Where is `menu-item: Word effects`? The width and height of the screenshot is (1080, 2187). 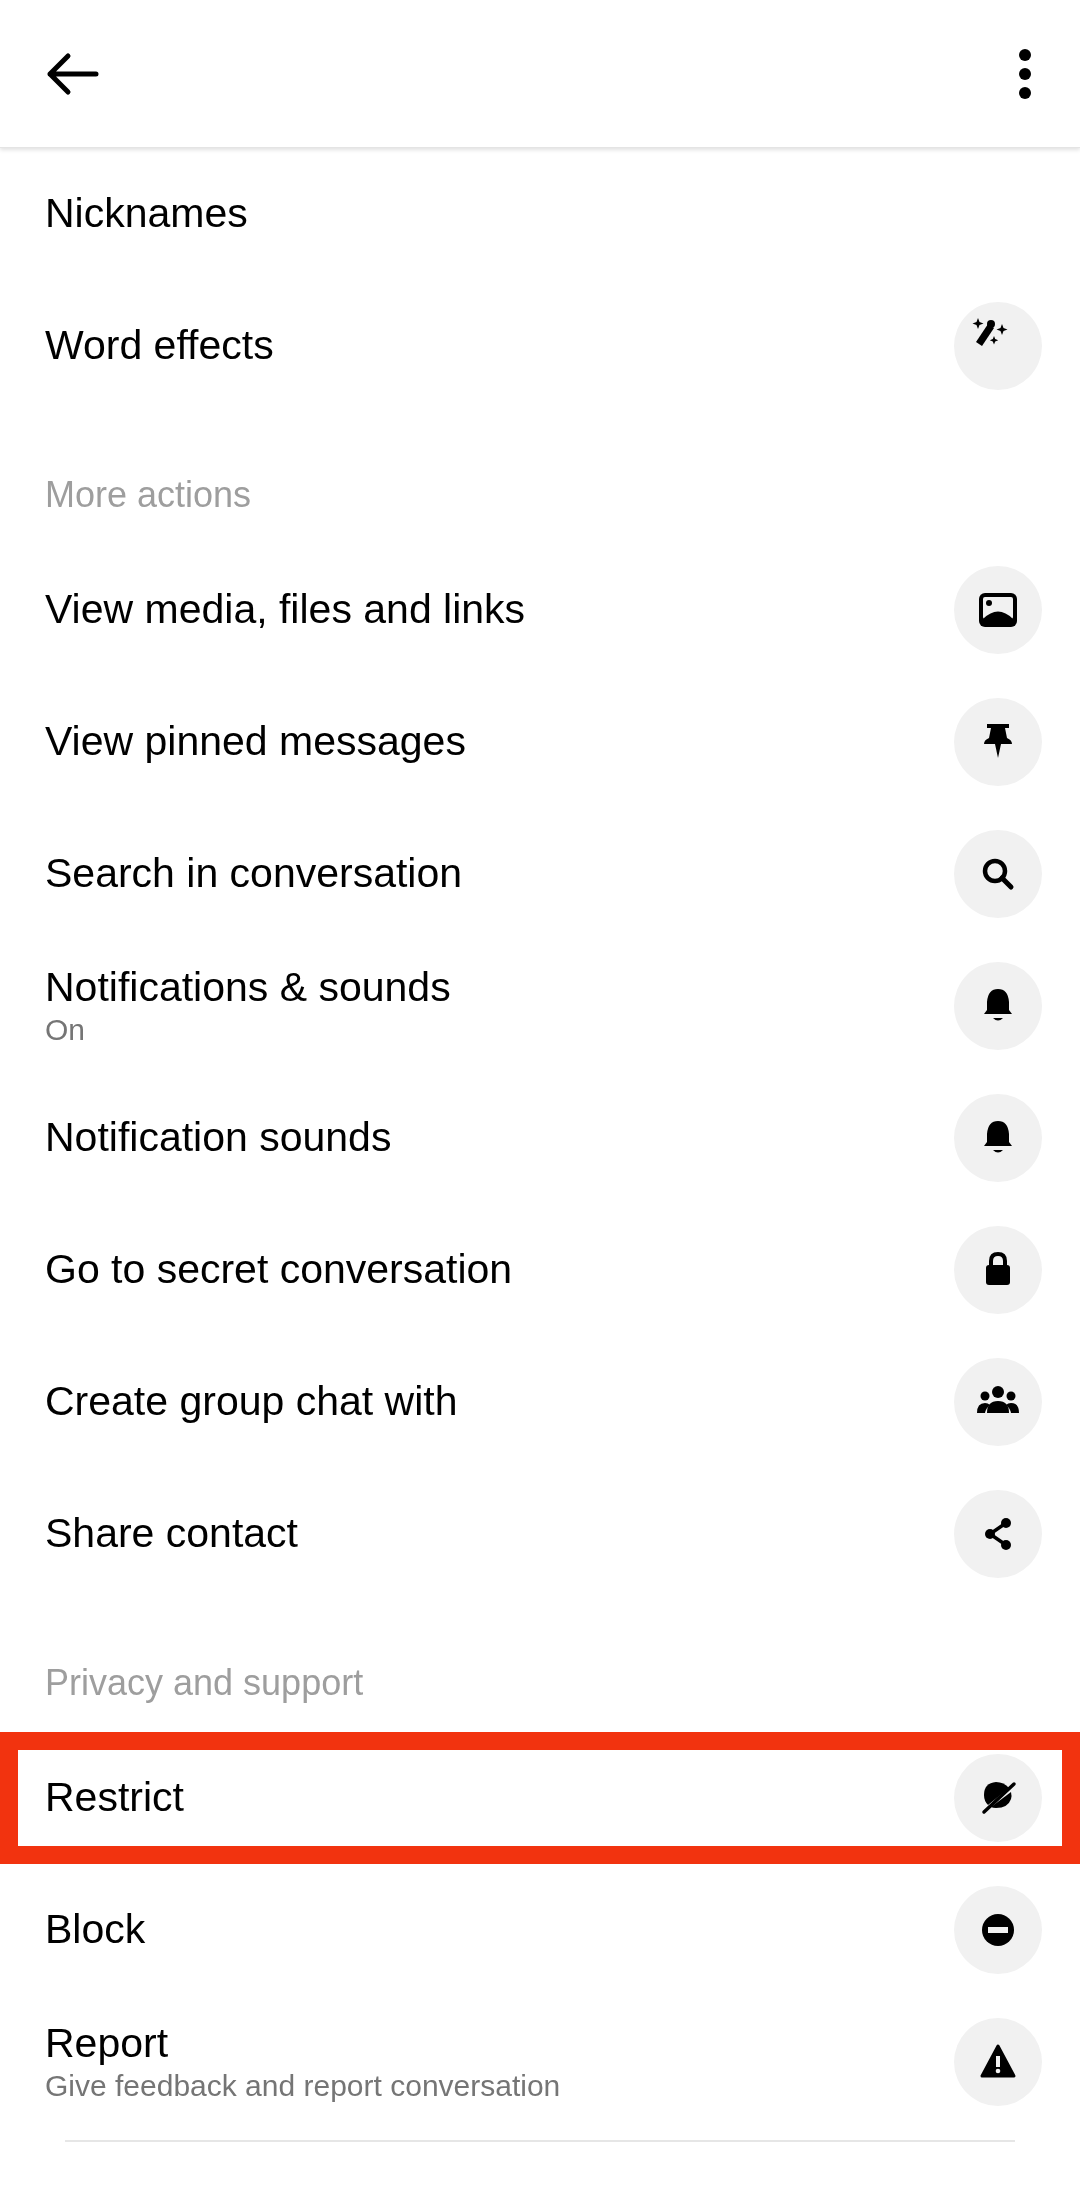 menu-item: Word effects is located at coordinates (540, 346).